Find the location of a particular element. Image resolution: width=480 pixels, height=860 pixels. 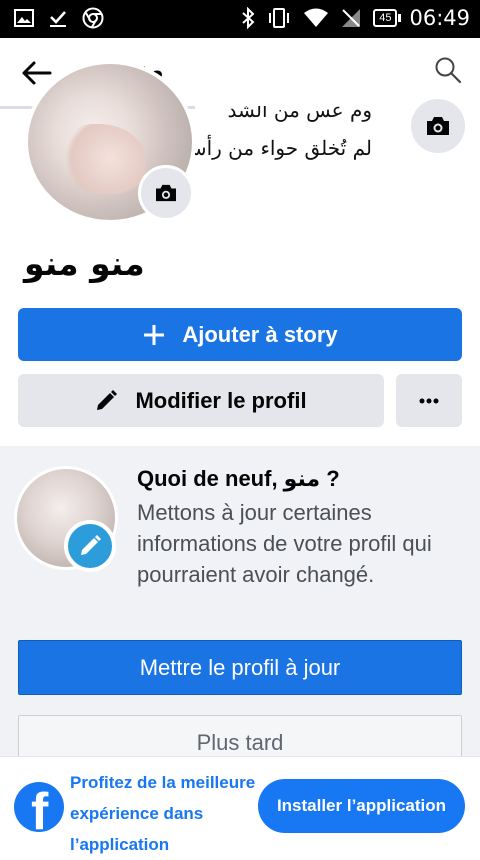

status-left-icons is located at coordinates (59, 18).